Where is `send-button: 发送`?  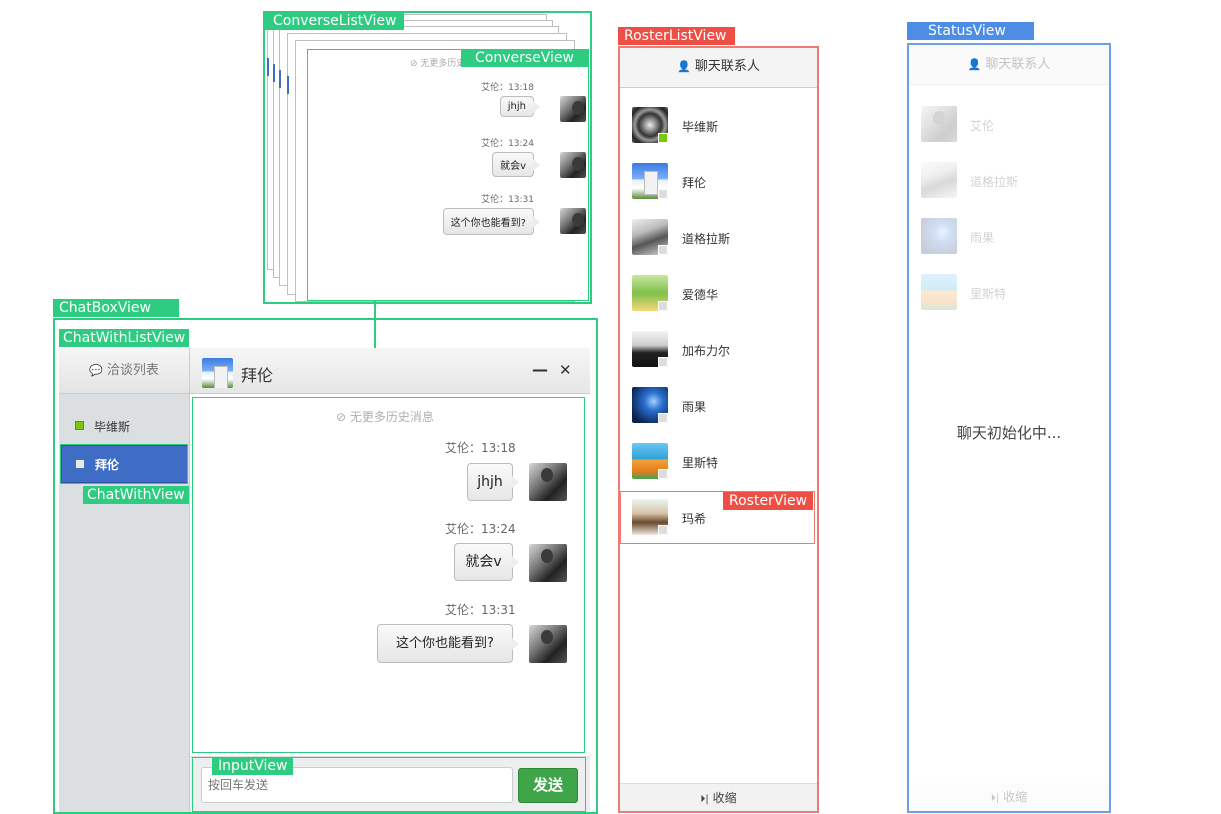
send-button: 发送 is located at coordinates (548, 785).